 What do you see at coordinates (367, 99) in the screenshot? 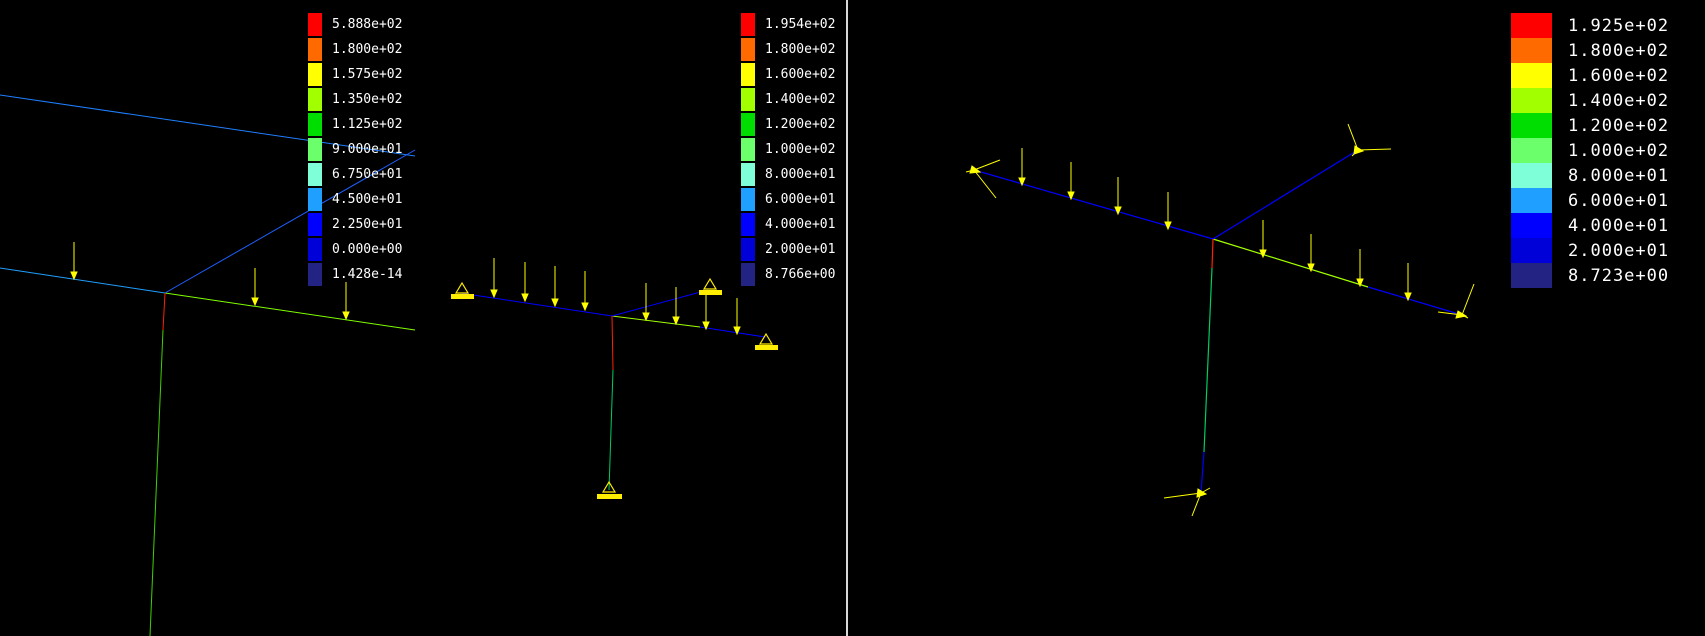
I see `legend-value-label: 1.350e+02` at bounding box center [367, 99].